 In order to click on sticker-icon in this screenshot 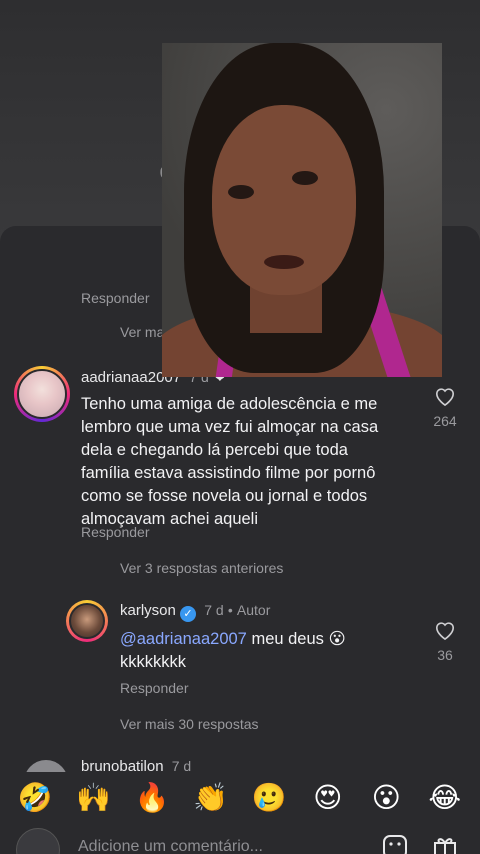, I will do `click(396, 844)`.